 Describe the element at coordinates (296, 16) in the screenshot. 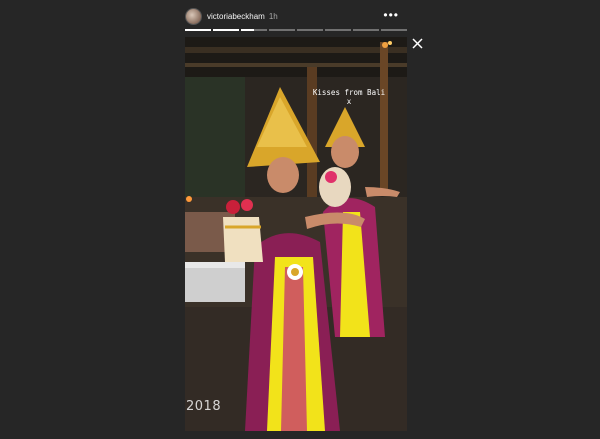

I see `story-header: victoriabeckham 1h •••` at that location.